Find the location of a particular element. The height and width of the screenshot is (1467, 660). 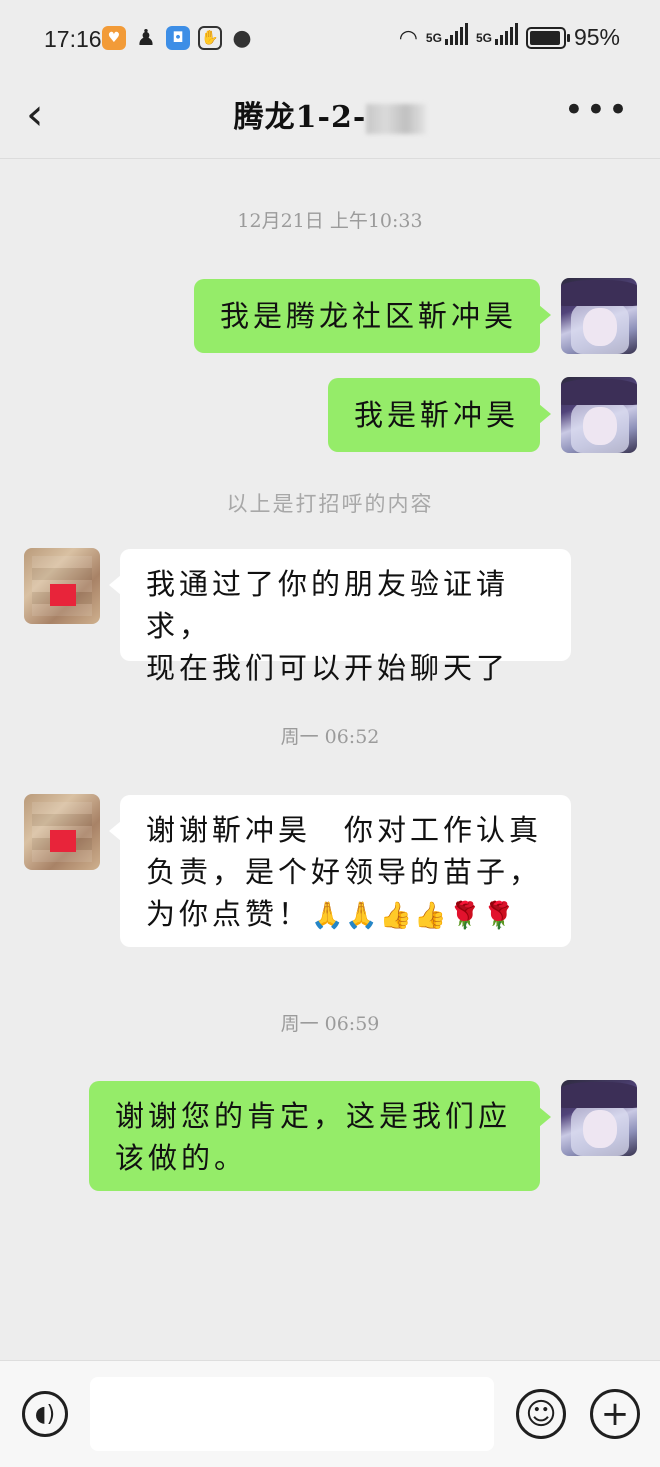

message-line: 我通过了你的朋友验证请求， is located at coordinates (328, 605).